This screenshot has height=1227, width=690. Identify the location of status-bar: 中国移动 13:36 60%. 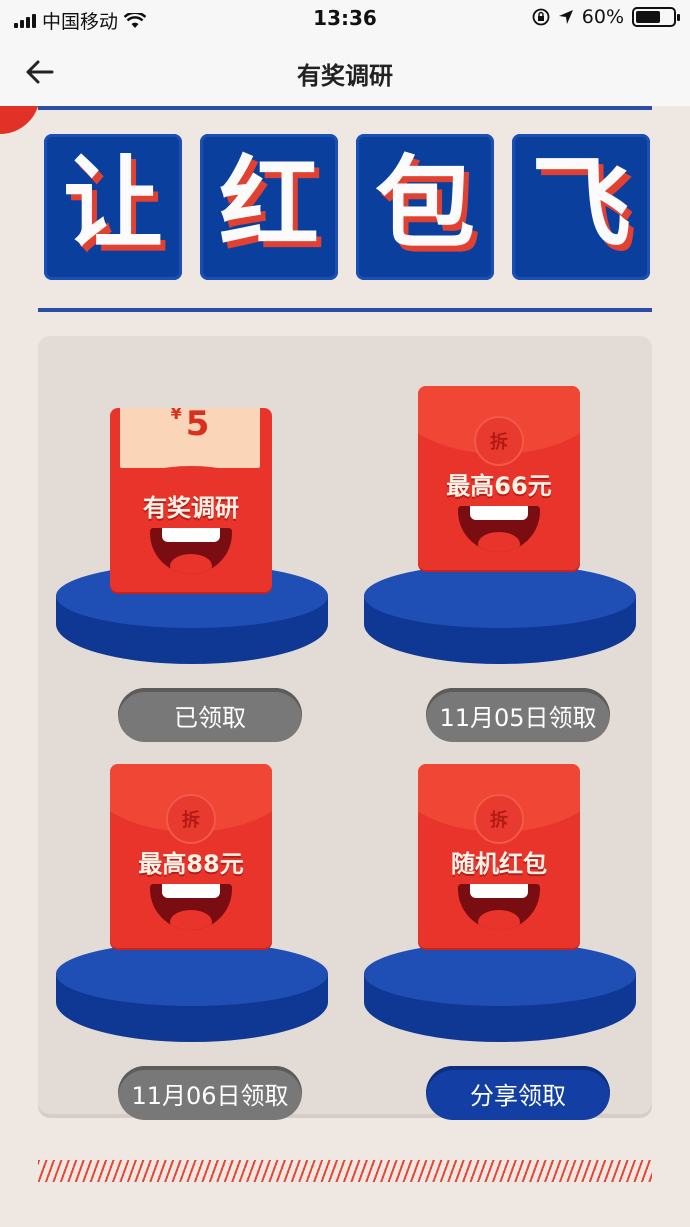
(345, 18).